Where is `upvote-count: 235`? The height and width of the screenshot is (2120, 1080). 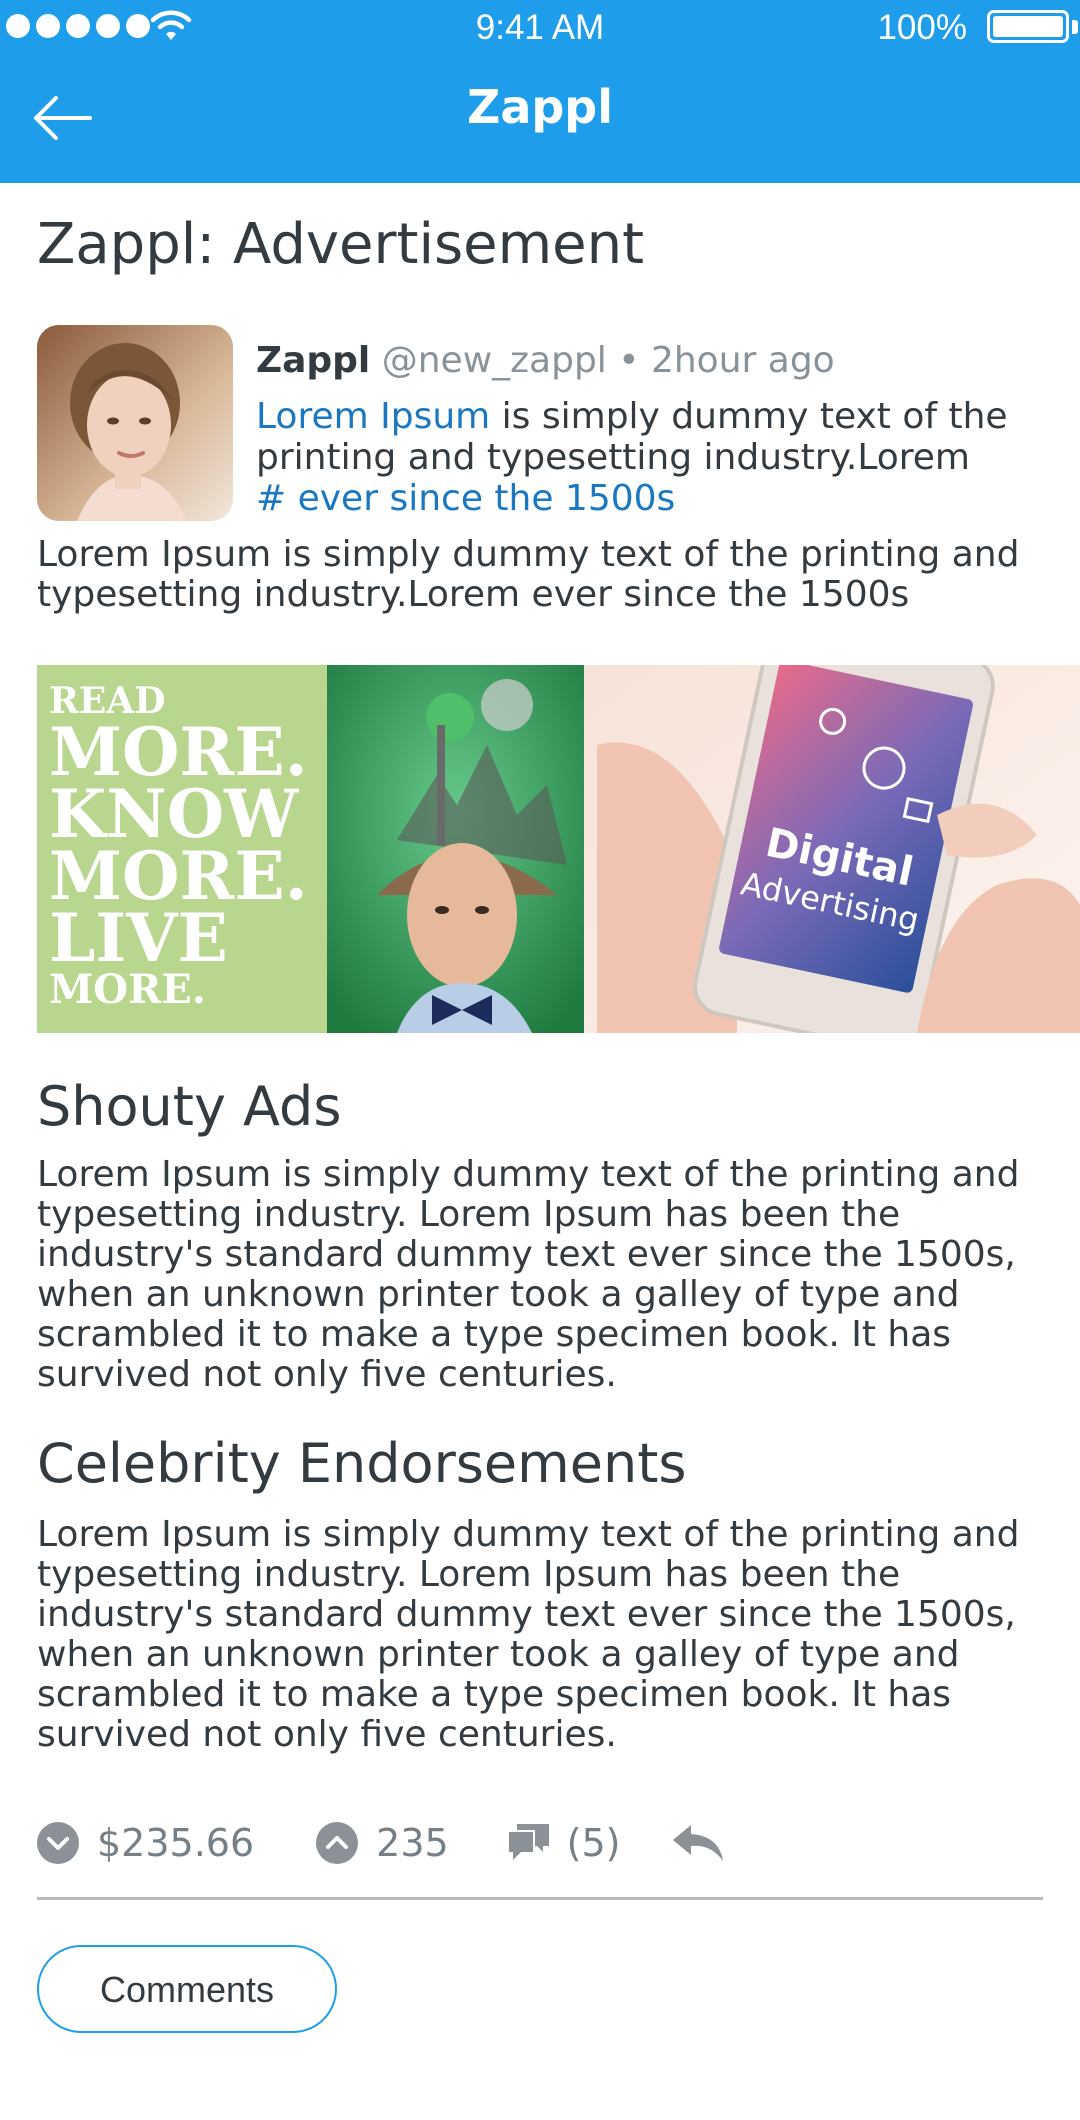
upvote-count: 235 is located at coordinates (412, 1843).